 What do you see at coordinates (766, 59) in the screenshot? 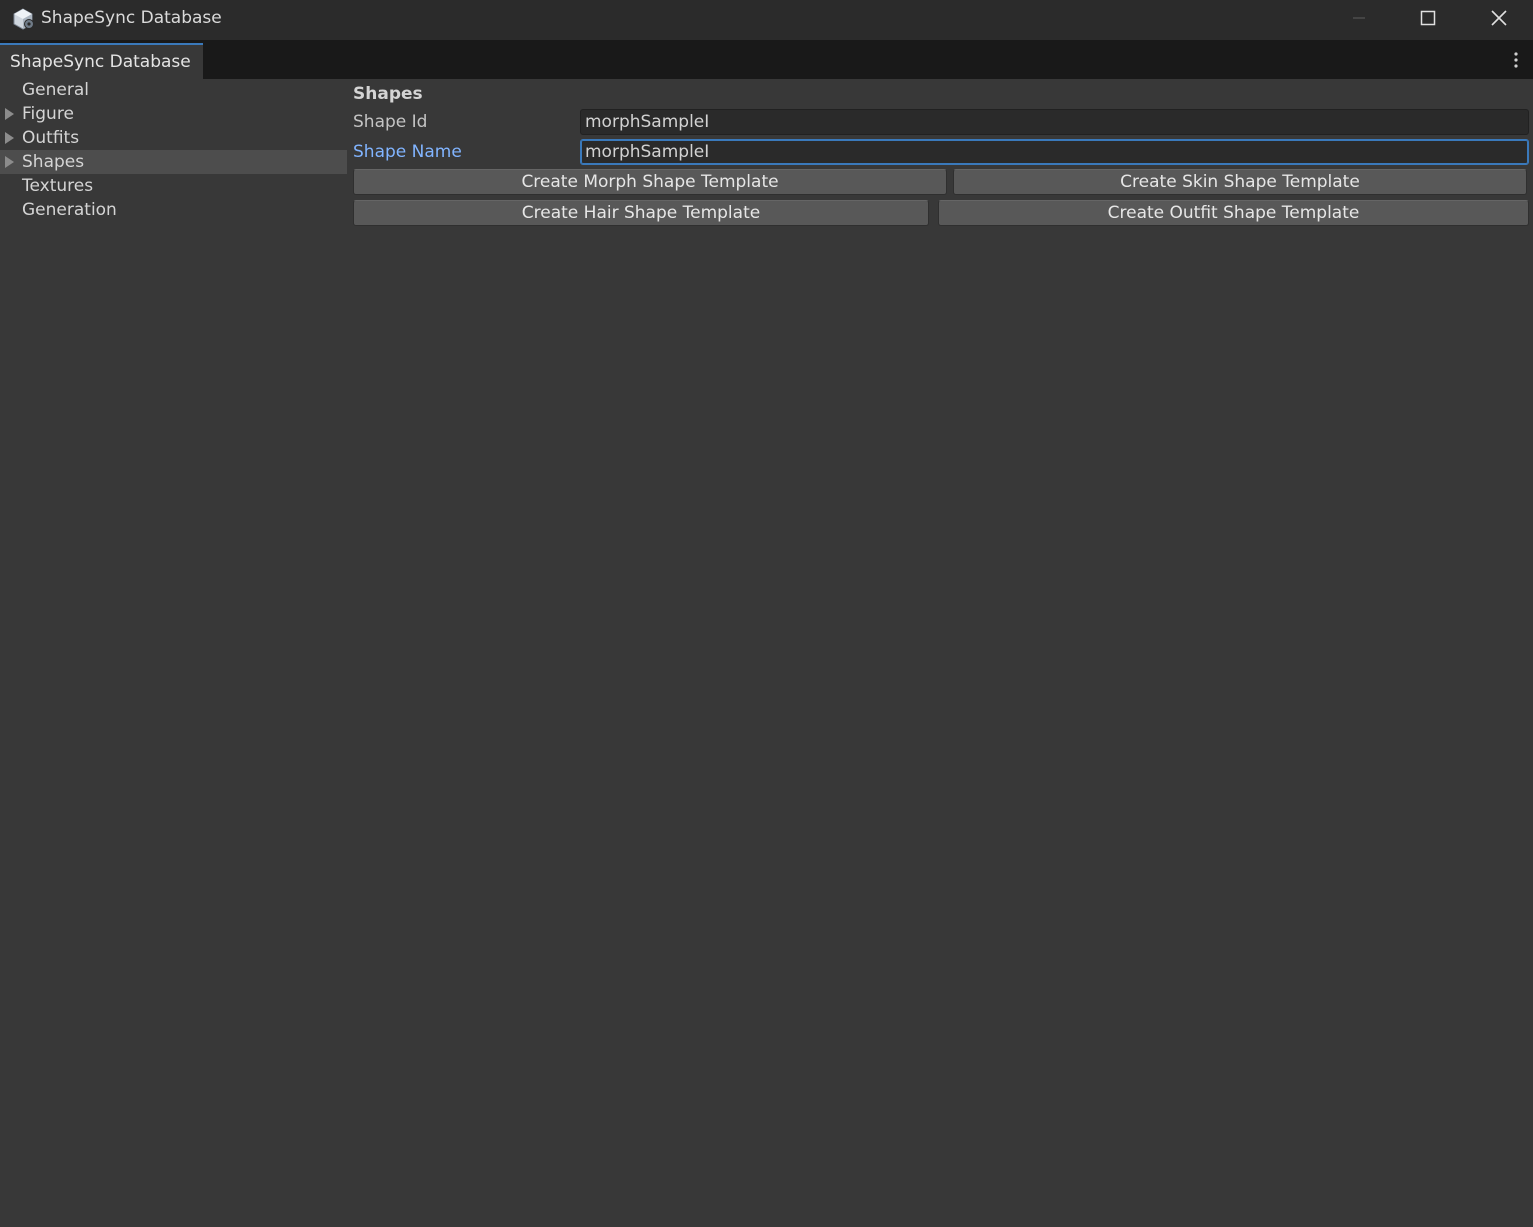
I see `tab-strip: ShapeSync Database` at bounding box center [766, 59].